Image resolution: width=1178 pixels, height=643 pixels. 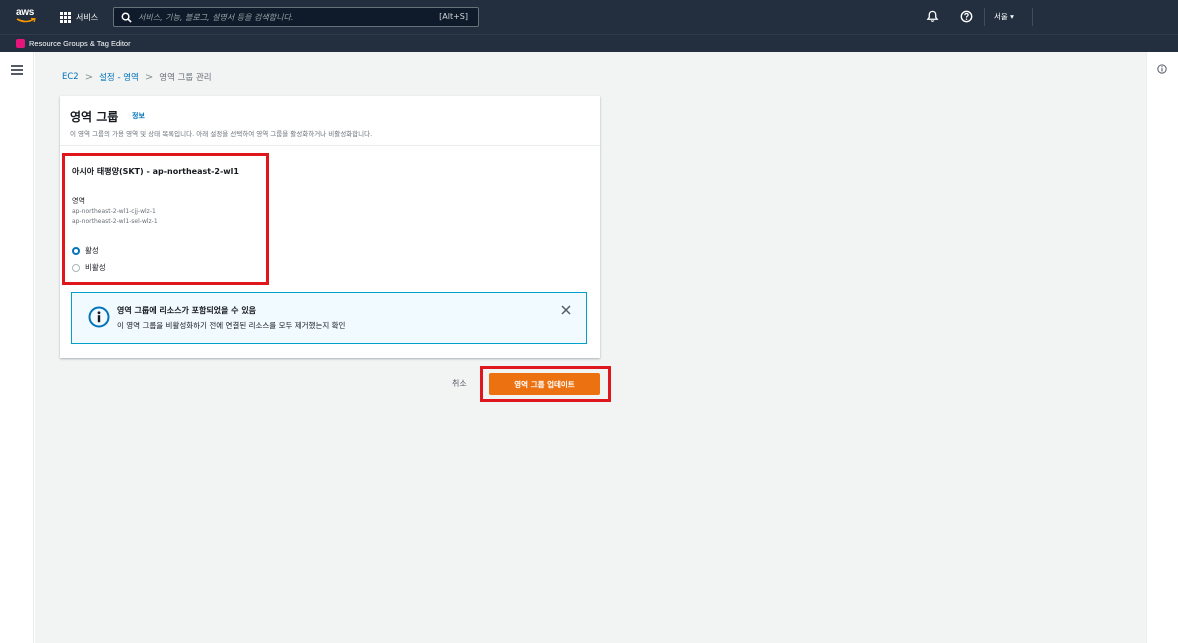 What do you see at coordinates (566, 310) in the screenshot?
I see `close-icon` at bounding box center [566, 310].